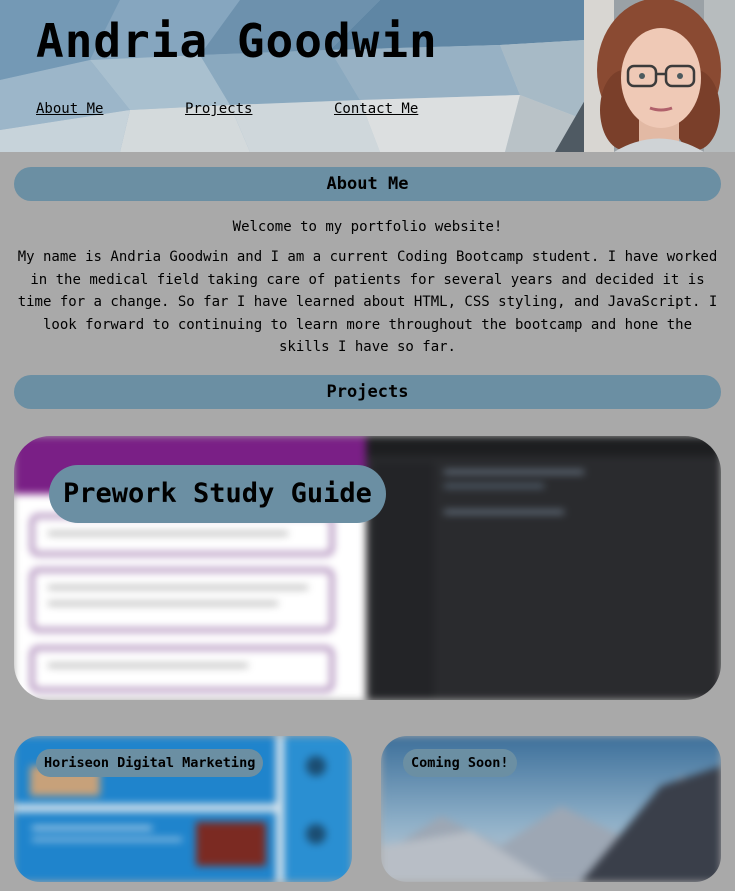 The image size is (735, 891). What do you see at coordinates (69, 109) in the screenshot?
I see `nav-link-about: About Me` at bounding box center [69, 109].